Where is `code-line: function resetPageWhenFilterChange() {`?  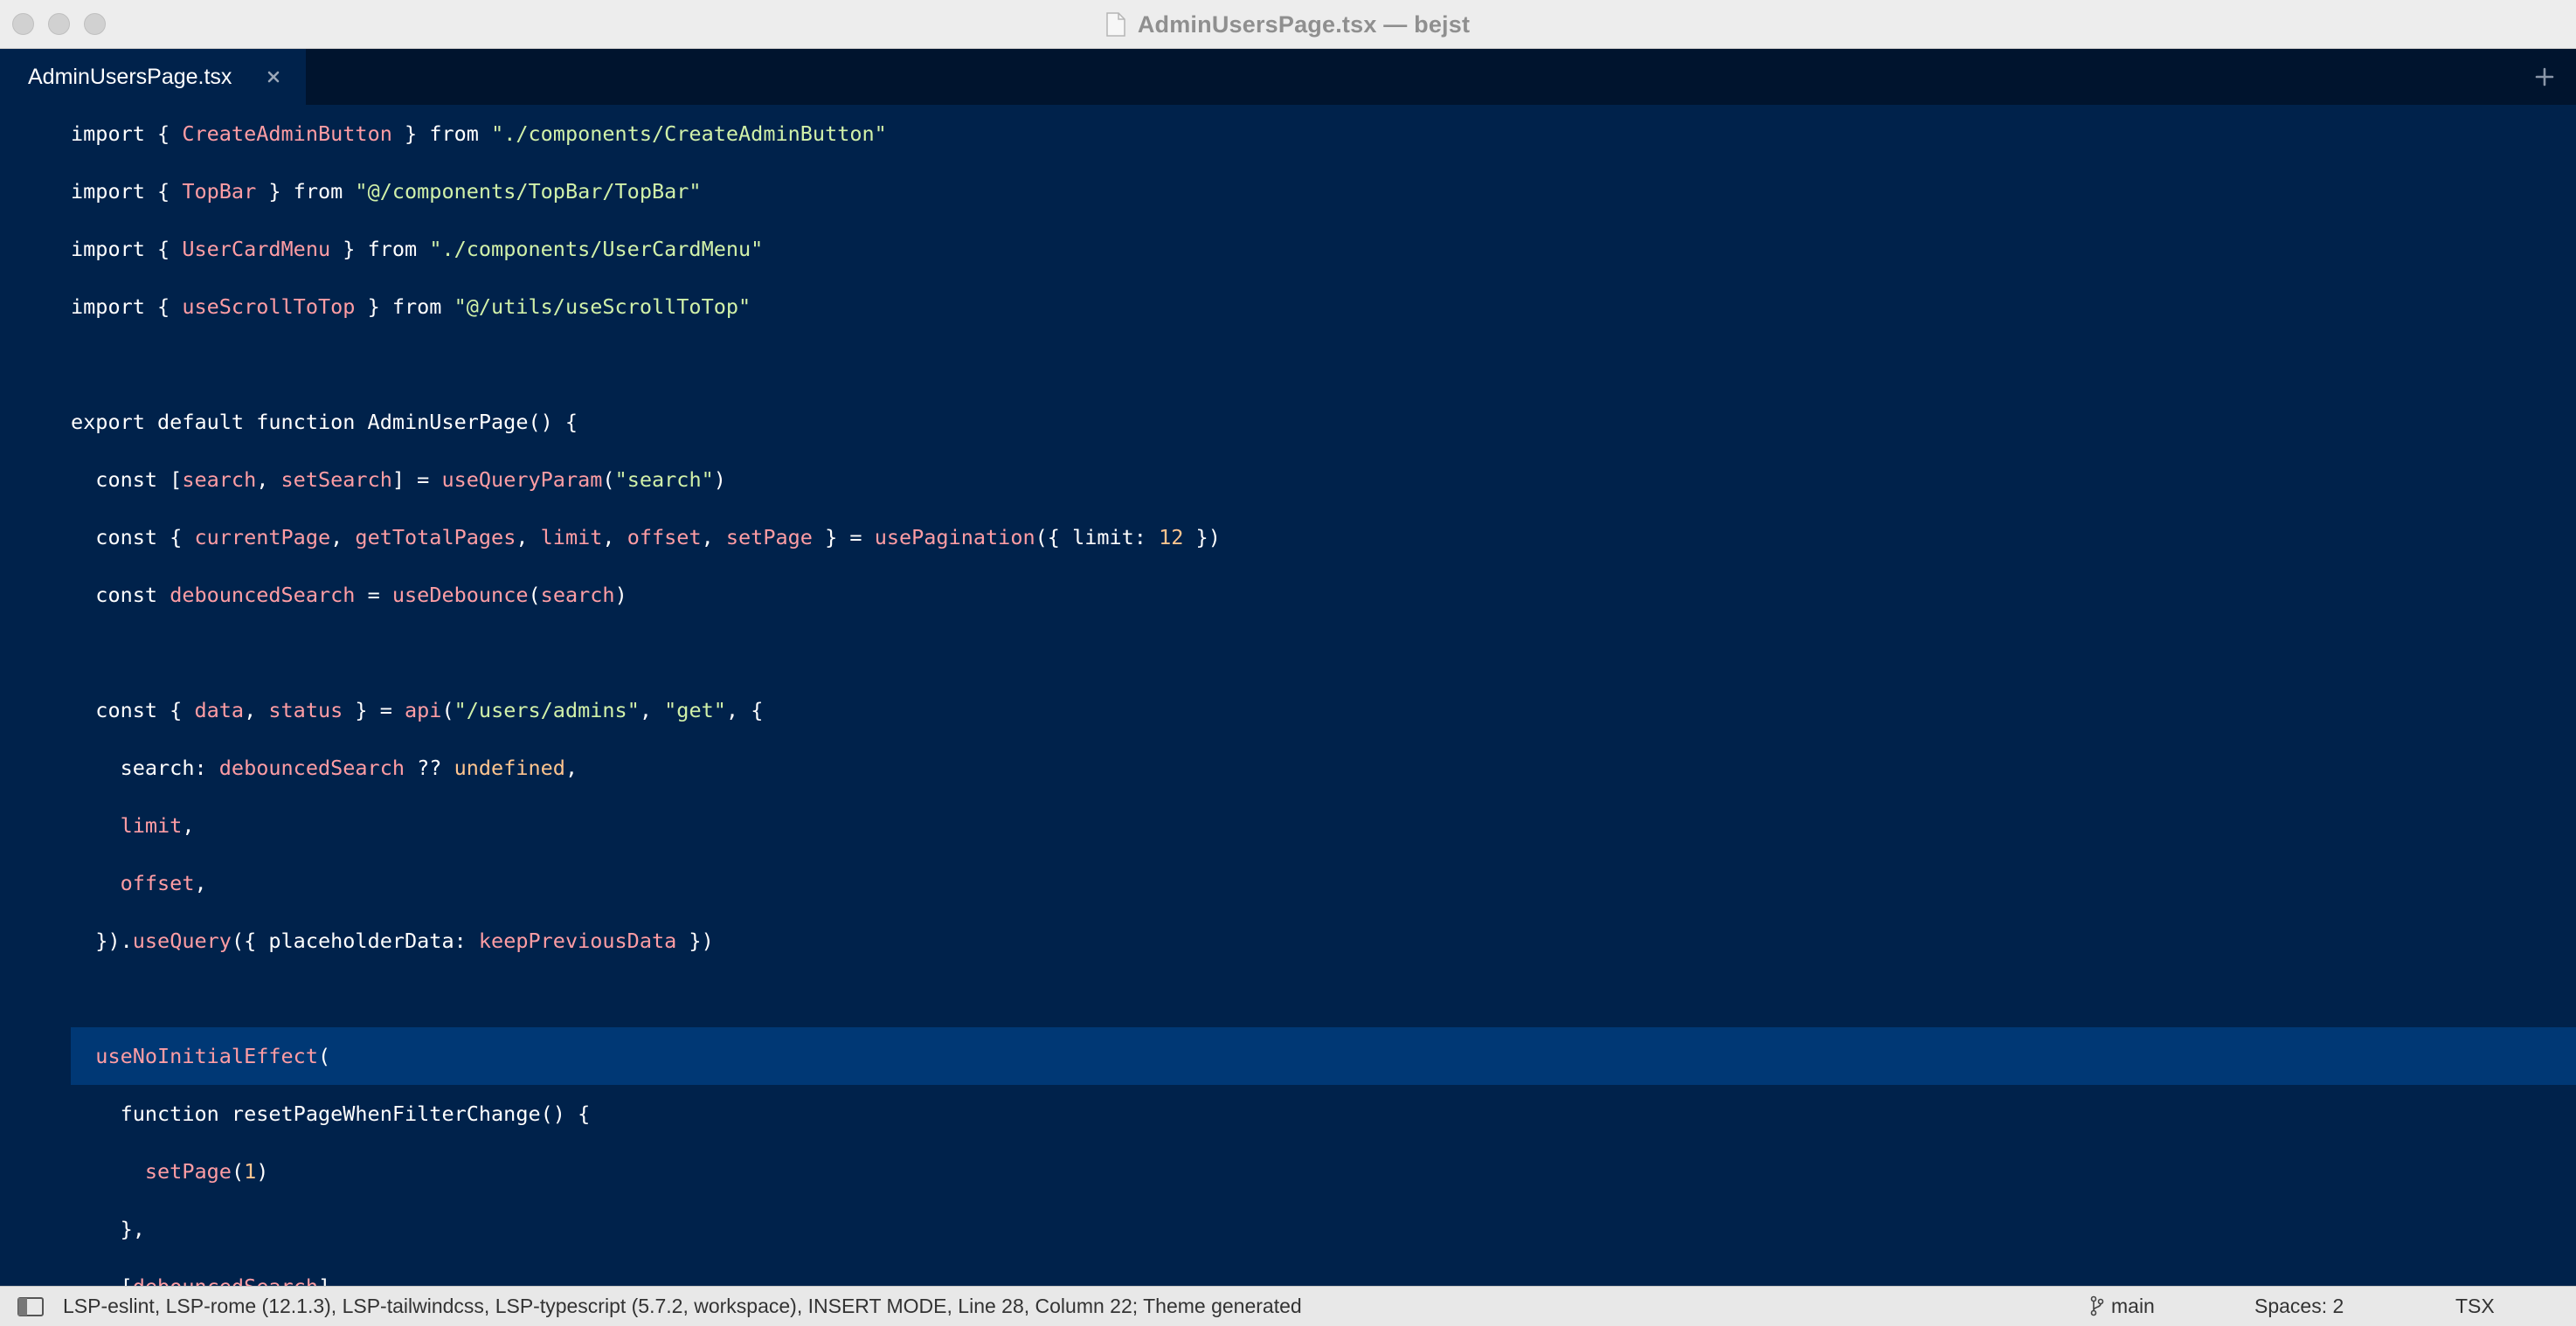 code-line: function resetPageWhenFilterChange() { is located at coordinates (1288, 1114).